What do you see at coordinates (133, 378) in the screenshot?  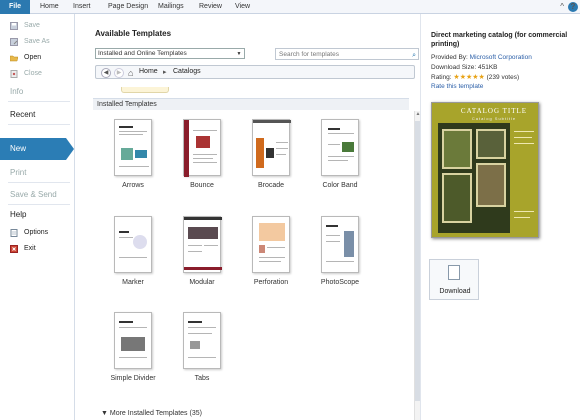 I see `template-label: Simple Divider` at bounding box center [133, 378].